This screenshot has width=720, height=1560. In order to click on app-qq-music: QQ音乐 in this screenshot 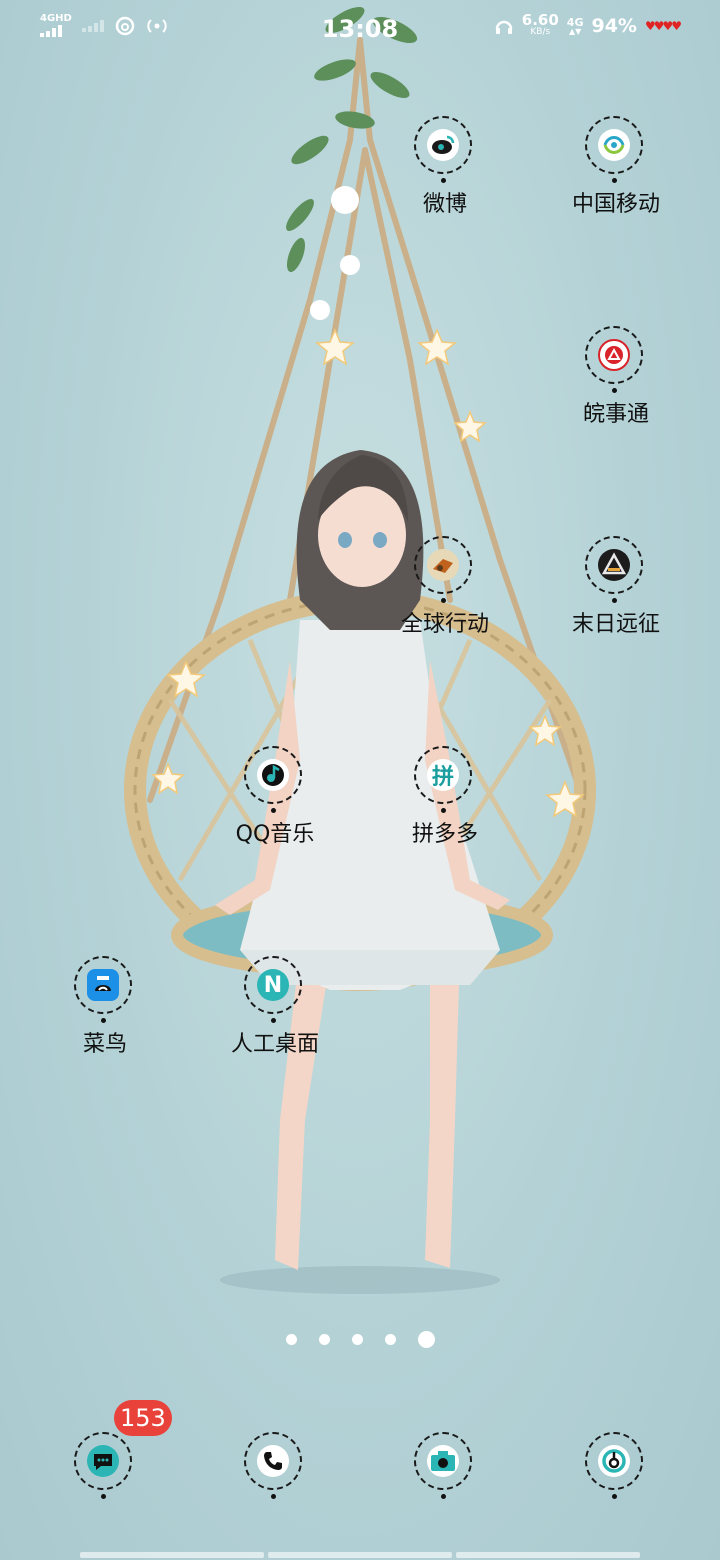, I will do `click(275, 795)`.